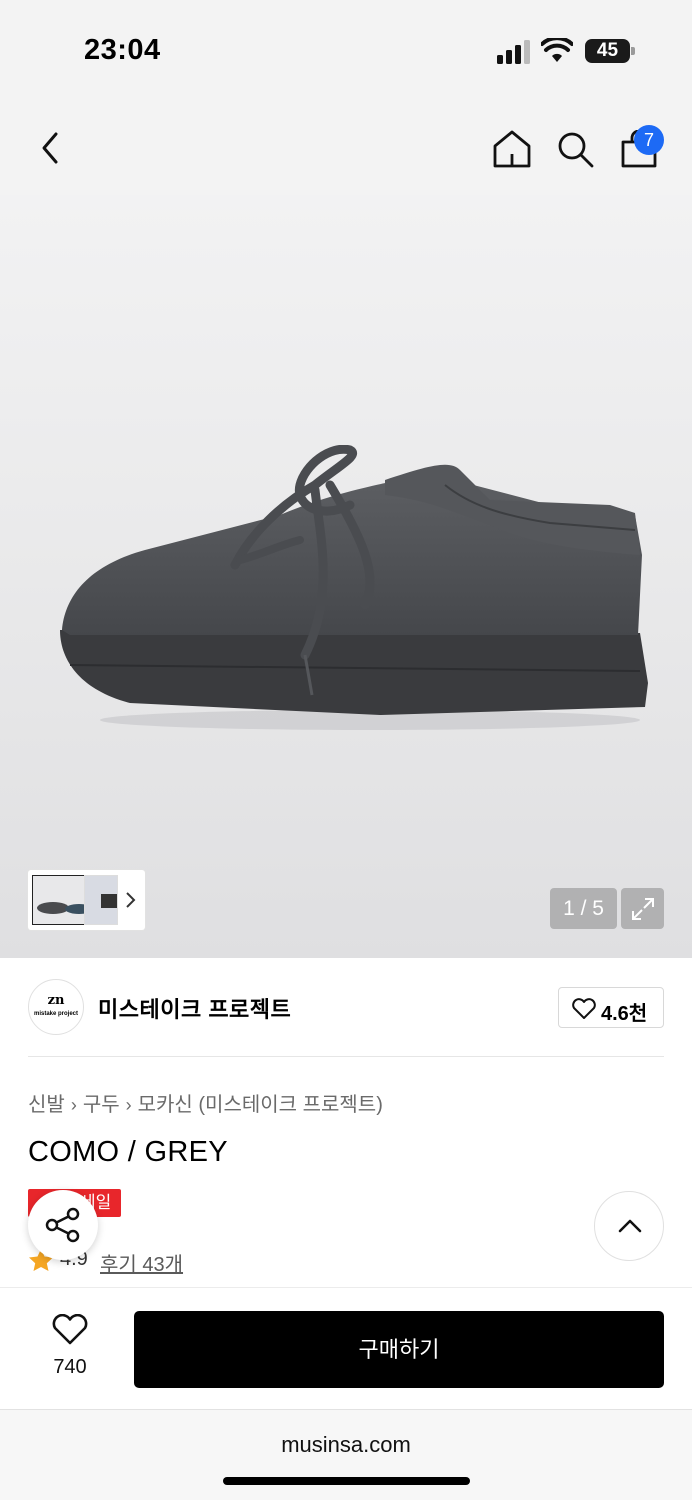 The width and height of the screenshot is (692, 1500). Describe the element at coordinates (399, 1349) in the screenshot. I see `buy-button: 구매하기` at that location.